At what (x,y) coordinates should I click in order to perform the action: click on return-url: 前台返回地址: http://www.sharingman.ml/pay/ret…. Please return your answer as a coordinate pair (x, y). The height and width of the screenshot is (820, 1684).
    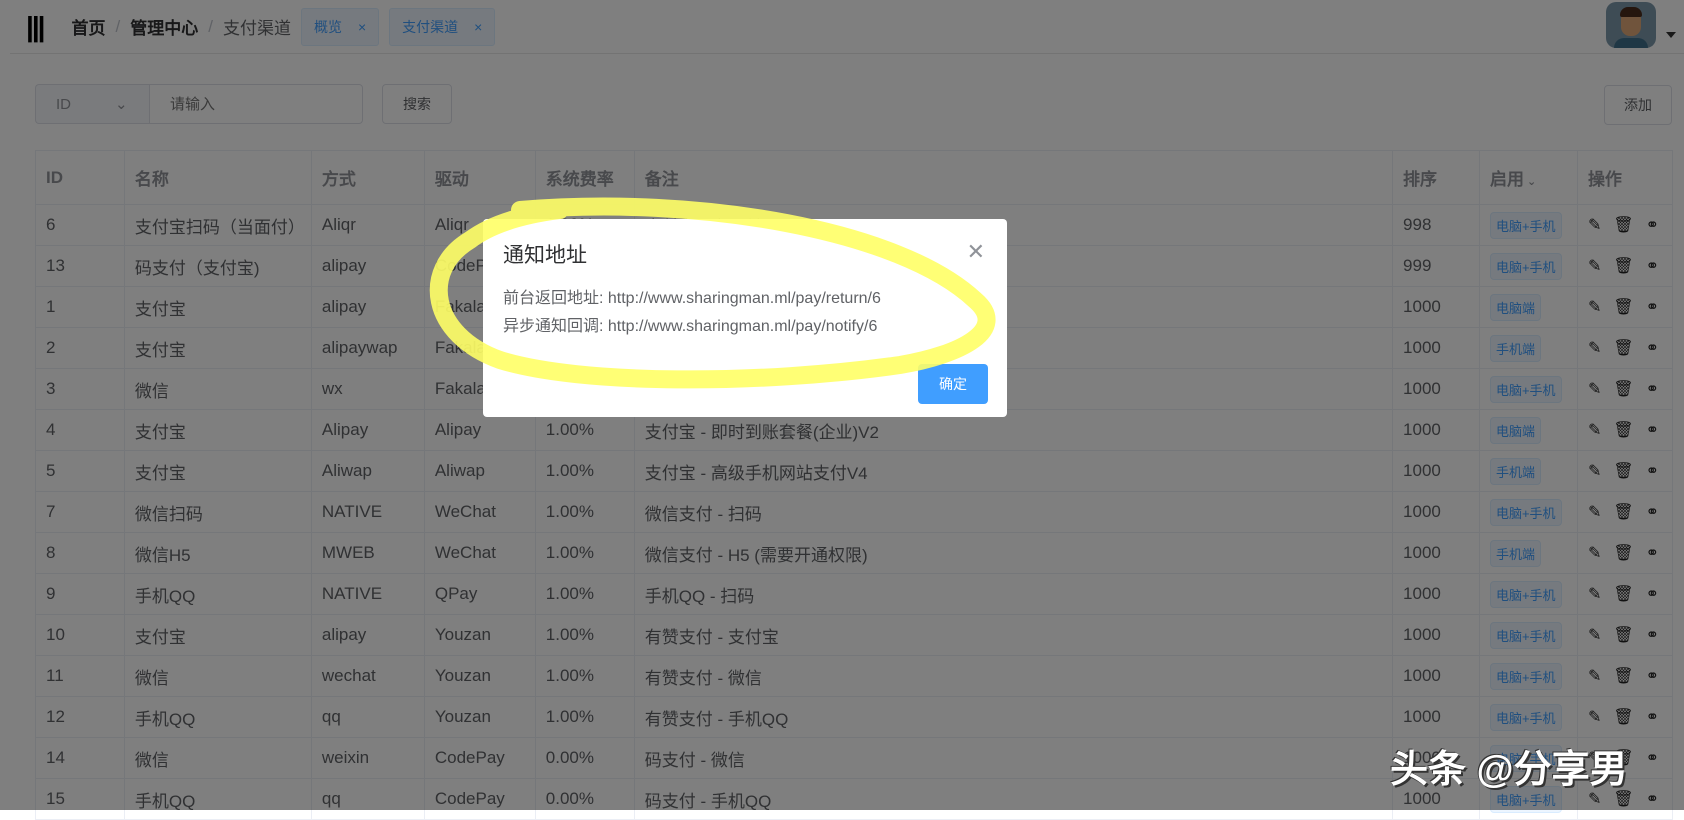
    Looking at the image, I should click on (692, 298).